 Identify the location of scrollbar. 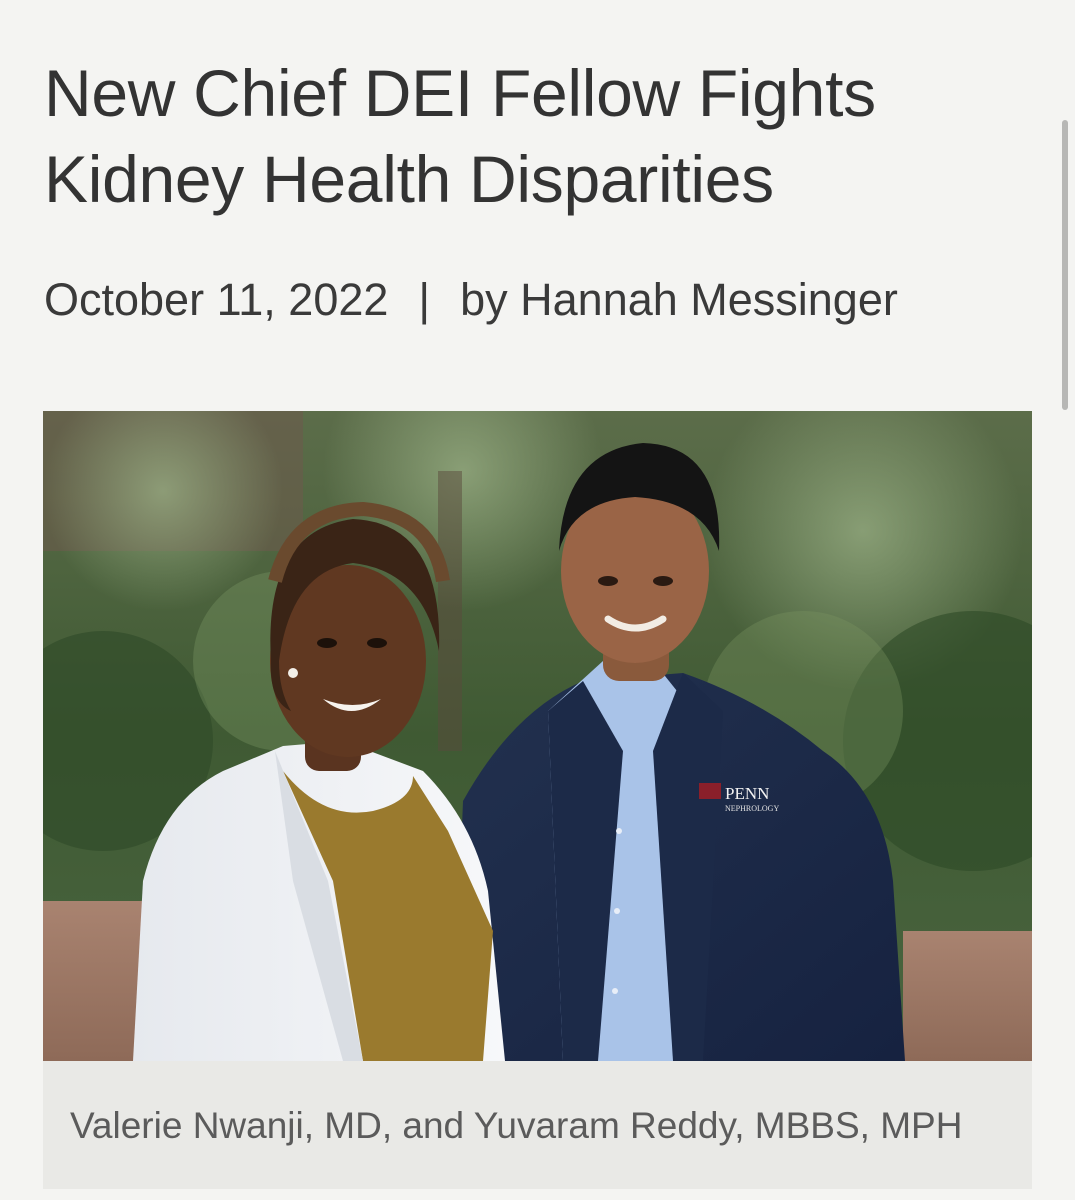
(1066, 600).